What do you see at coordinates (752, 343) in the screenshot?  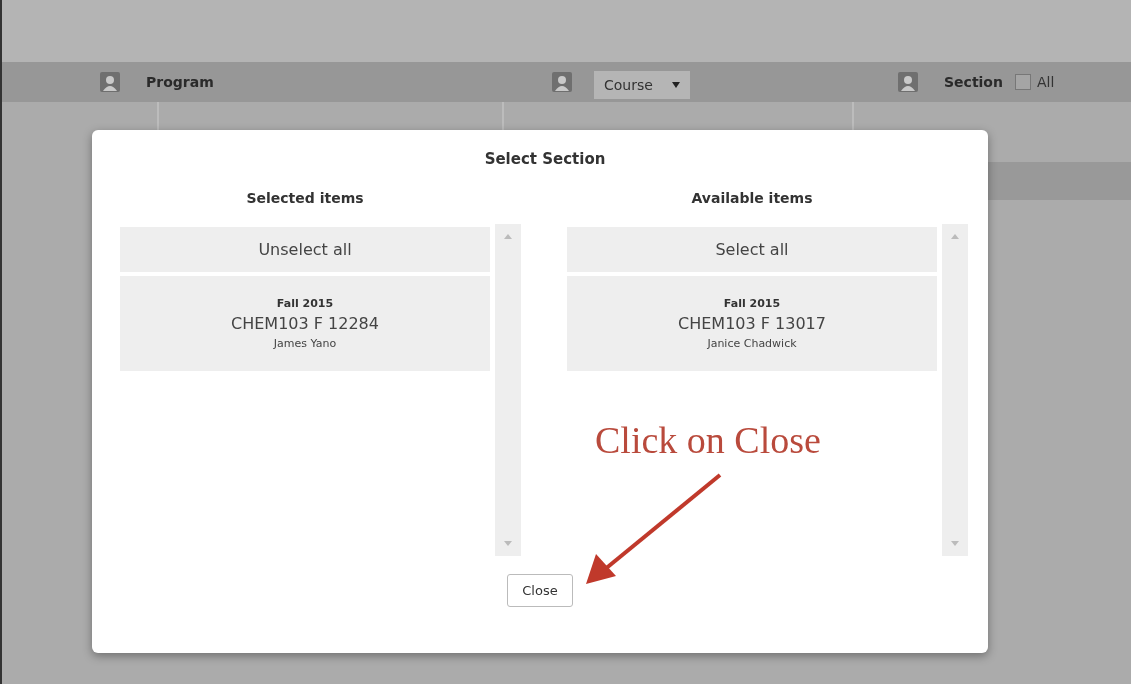 I see `instructor-name: Janice Chadwick` at bounding box center [752, 343].